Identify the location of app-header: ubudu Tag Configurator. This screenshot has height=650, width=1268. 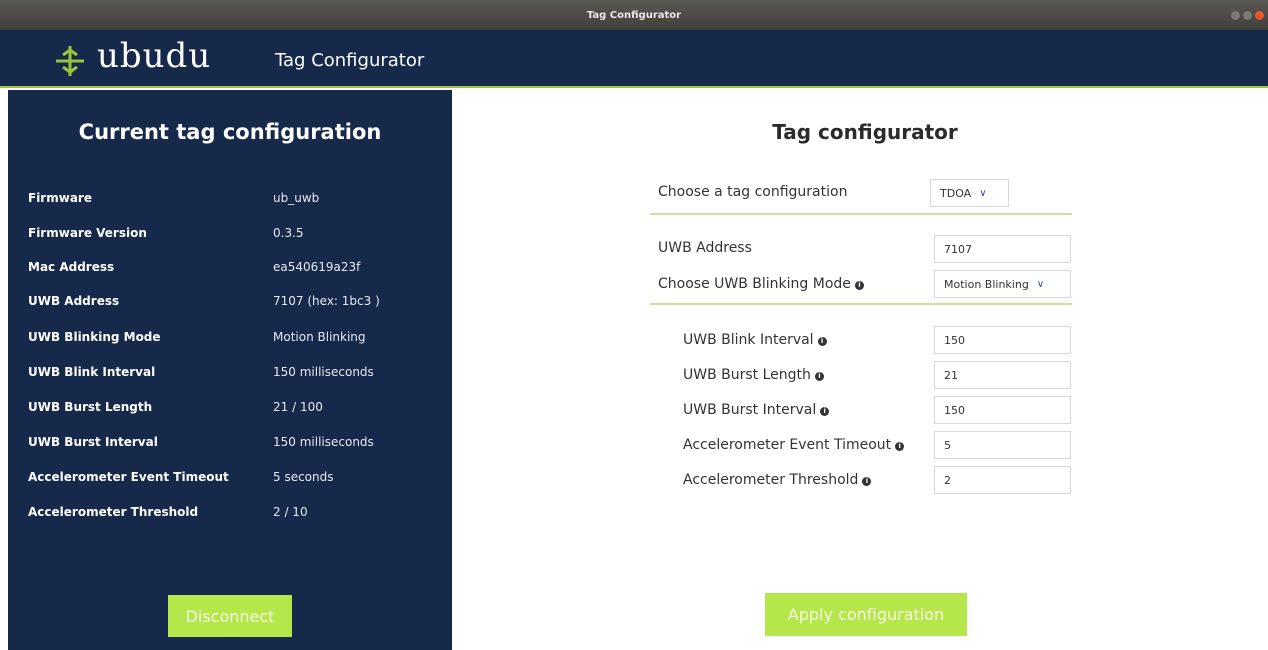
(634, 59).